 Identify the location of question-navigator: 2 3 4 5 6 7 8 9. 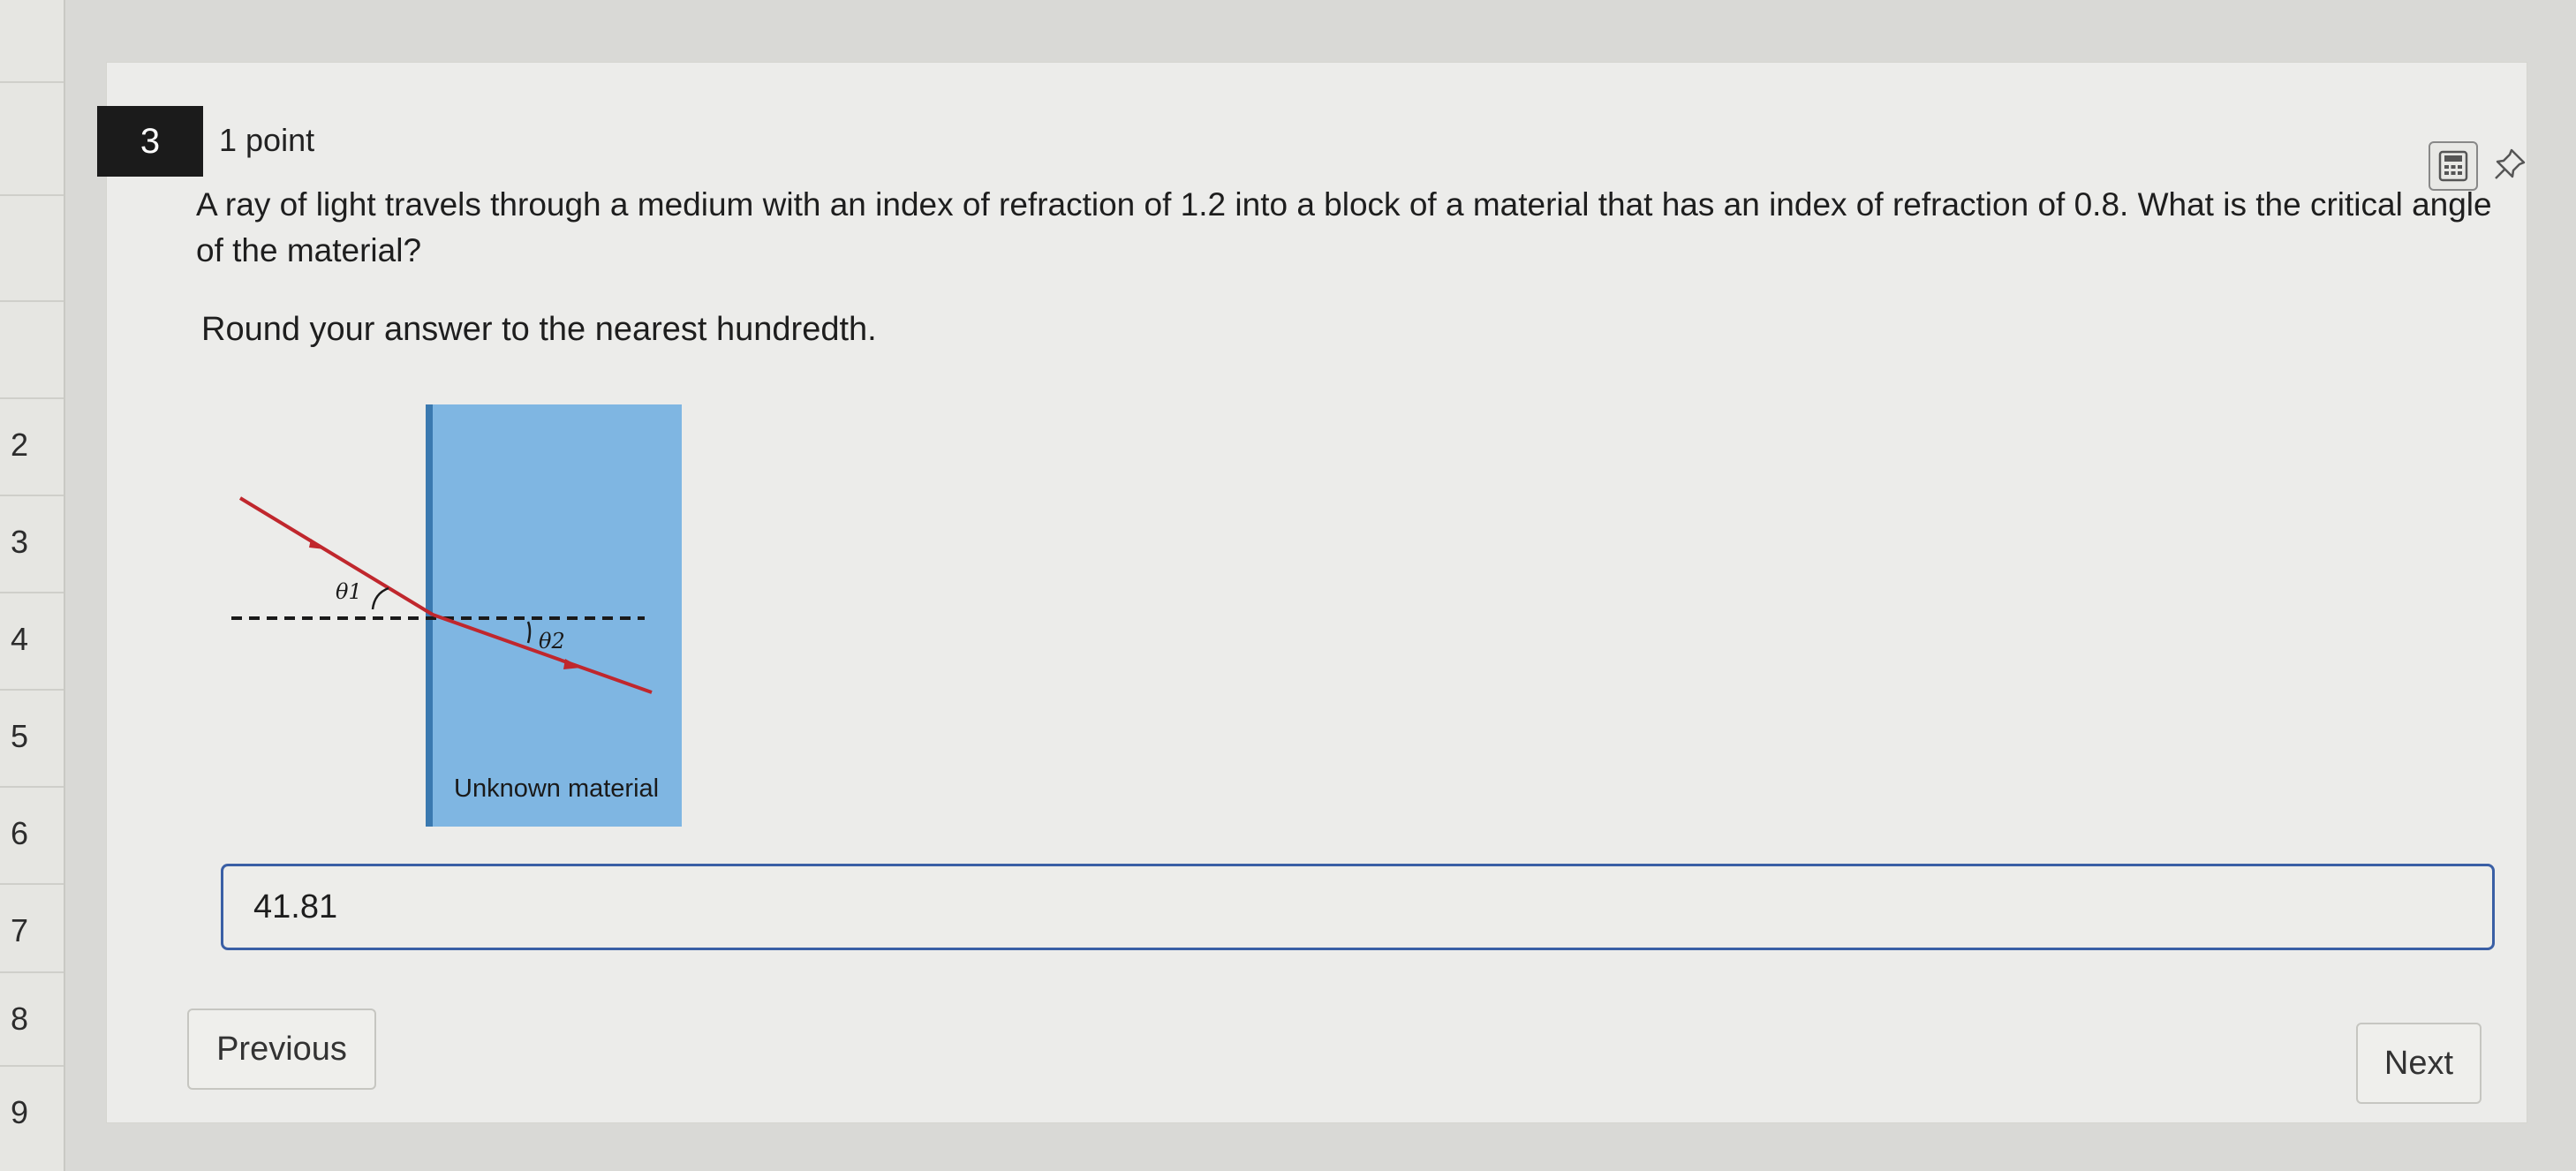
(32, 585).